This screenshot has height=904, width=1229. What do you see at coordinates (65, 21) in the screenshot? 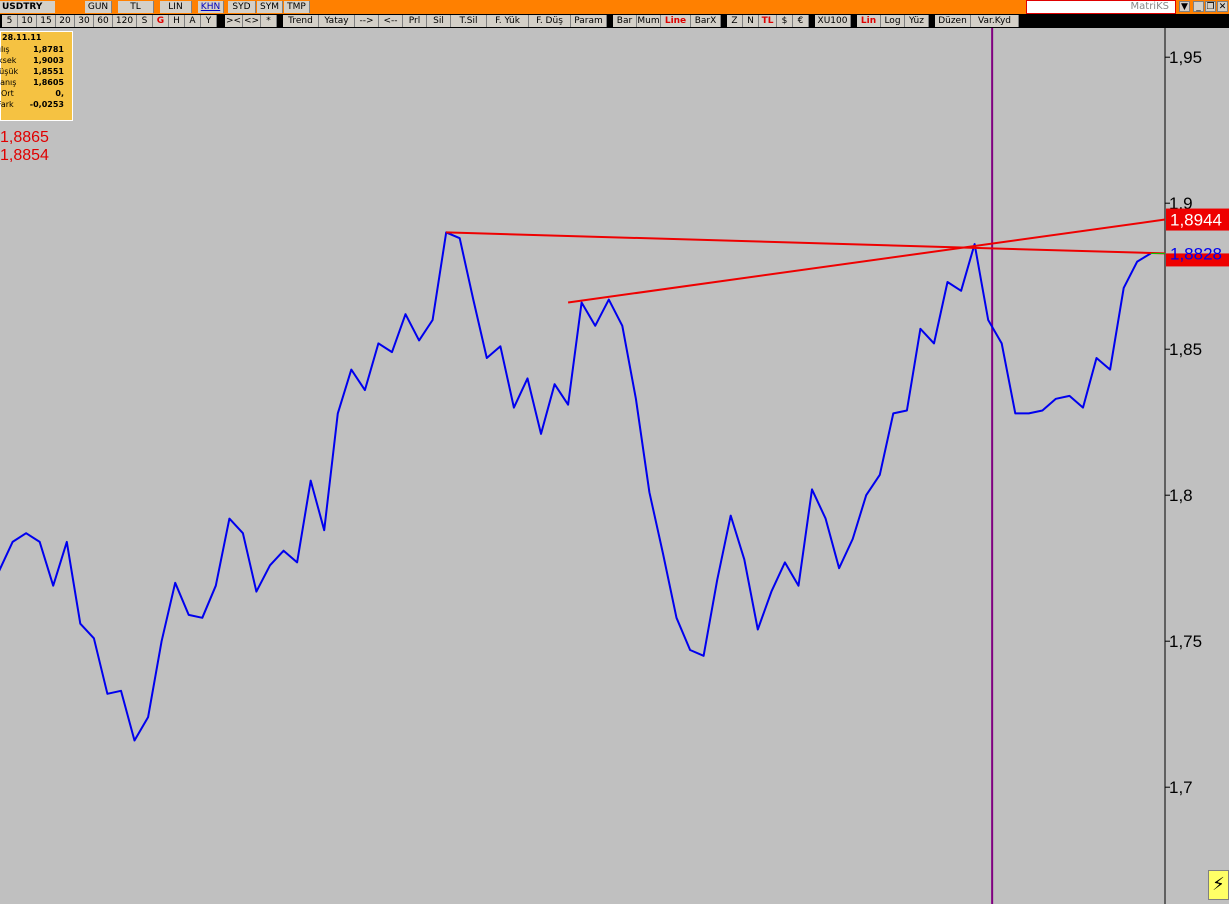
I see `tool-btn-3-row2_periods: 20` at bounding box center [65, 21].